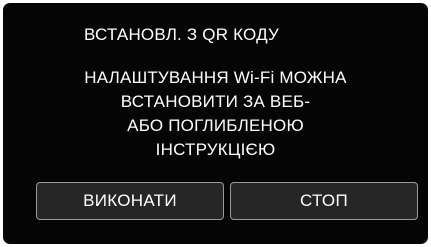  What do you see at coordinates (215, 149) in the screenshot?
I see `message-line: ІНСТРУКЦІЄЮ` at bounding box center [215, 149].